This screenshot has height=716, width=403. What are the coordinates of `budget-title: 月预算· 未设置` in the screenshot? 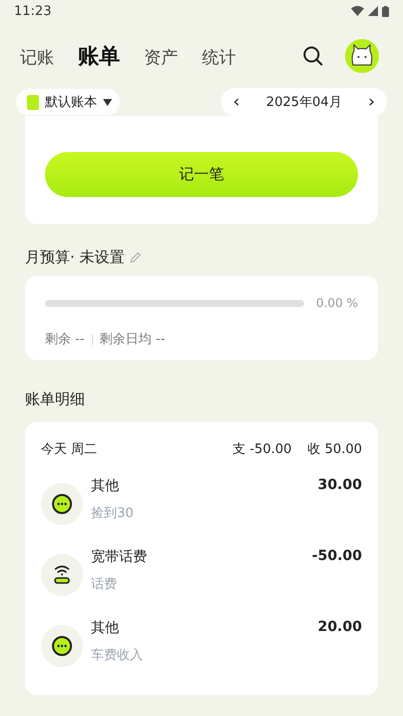 It's located at (75, 257).